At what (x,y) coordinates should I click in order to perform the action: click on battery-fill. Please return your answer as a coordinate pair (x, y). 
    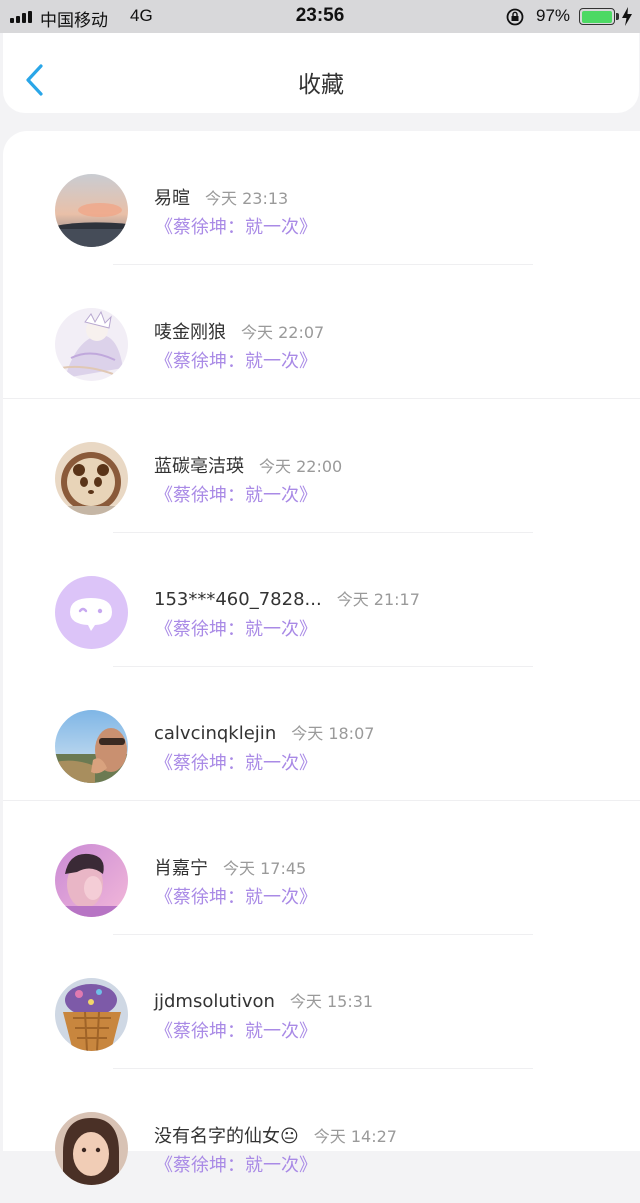
    Looking at the image, I should click on (596, 16).